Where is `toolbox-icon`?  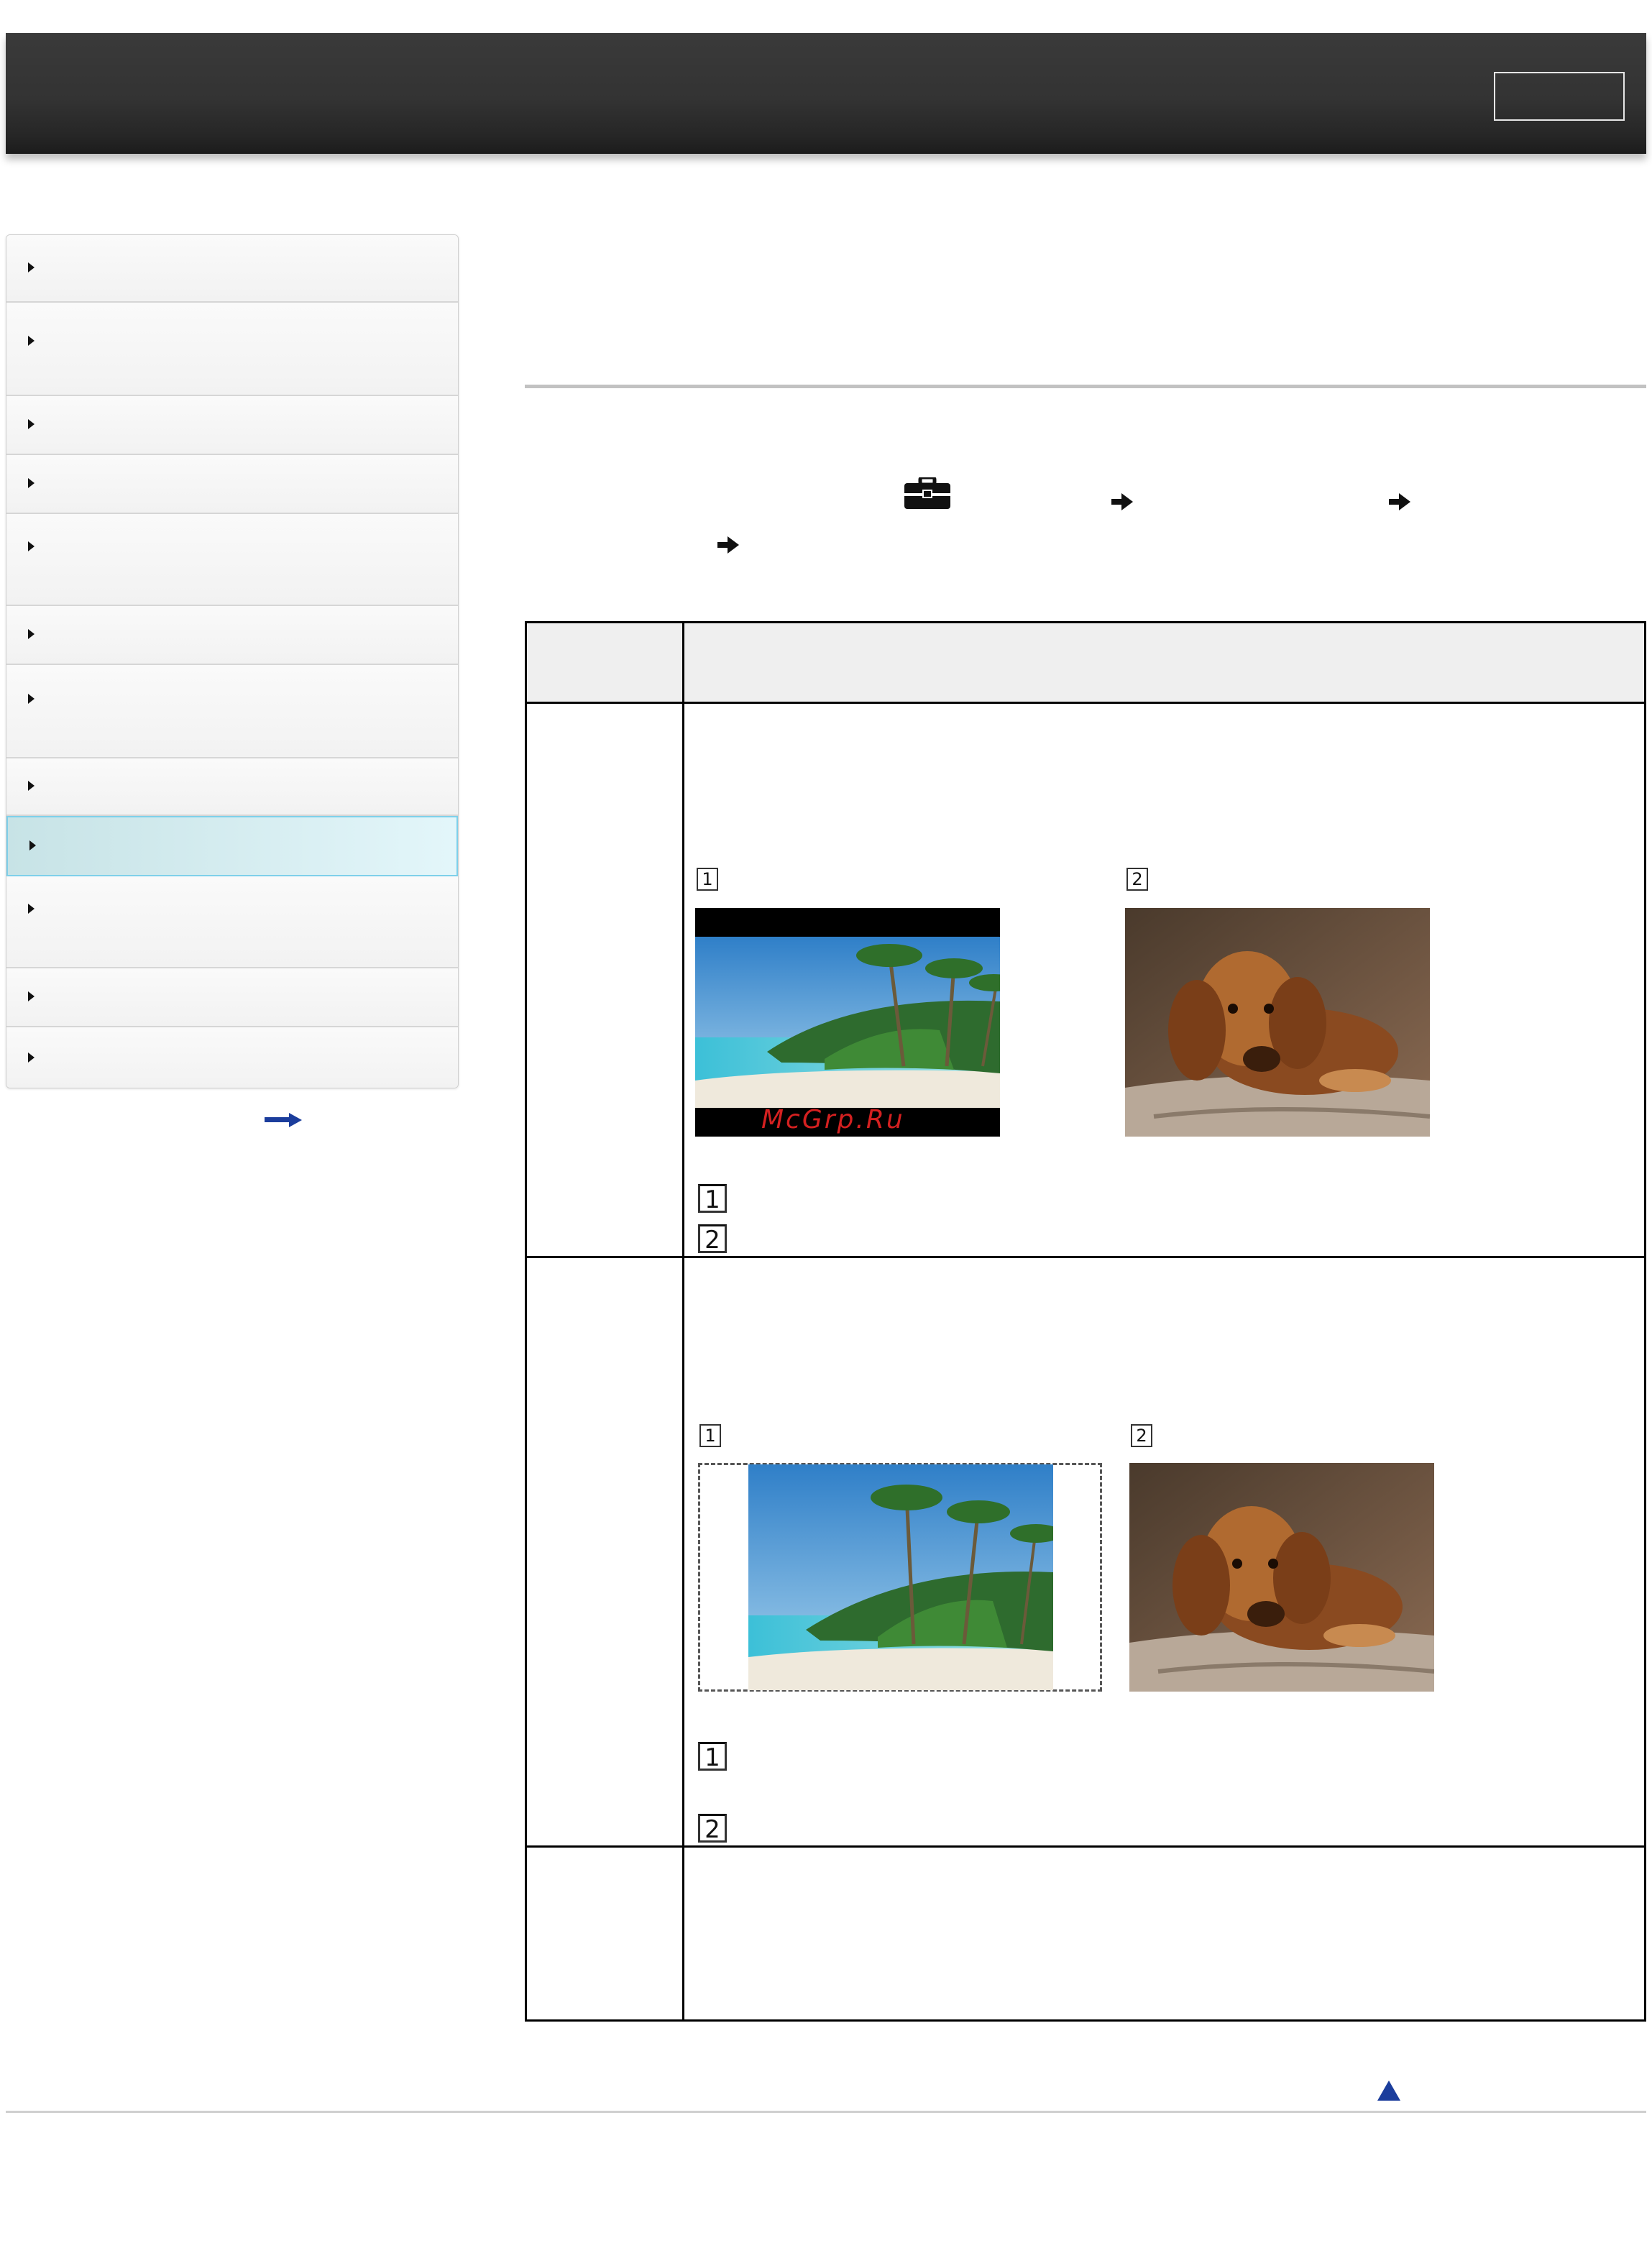 toolbox-icon is located at coordinates (927, 493).